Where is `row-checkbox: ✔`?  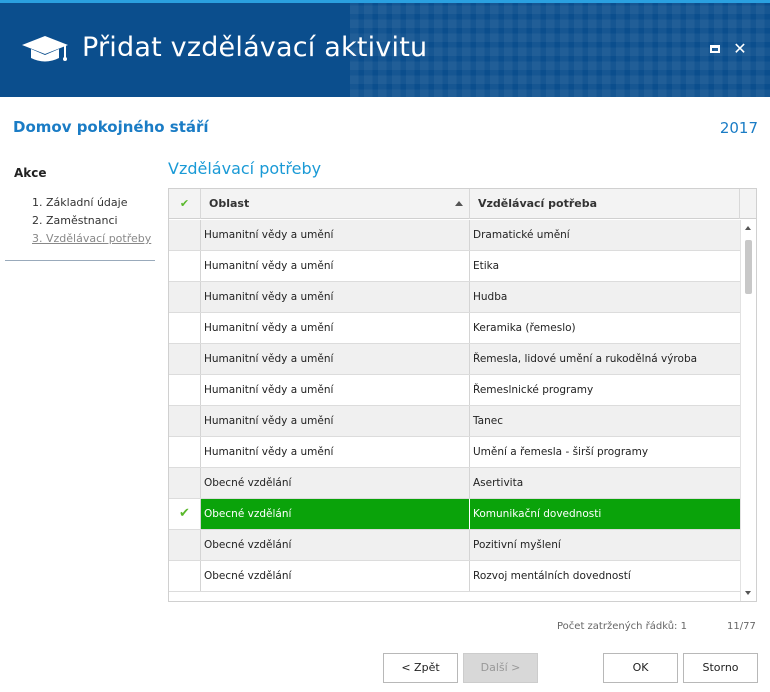 row-checkbox: ✔ is located at coordinates (185, 514).